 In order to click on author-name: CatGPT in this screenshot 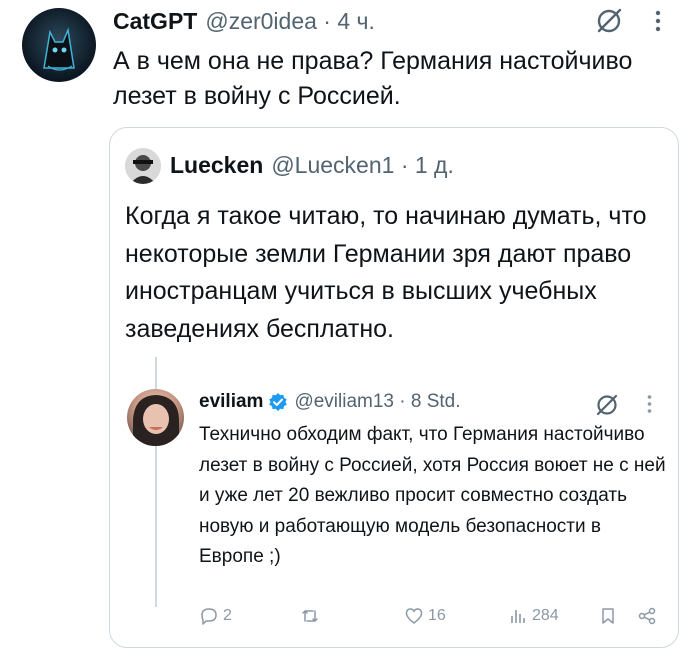, I will do `click(155, 21)`.